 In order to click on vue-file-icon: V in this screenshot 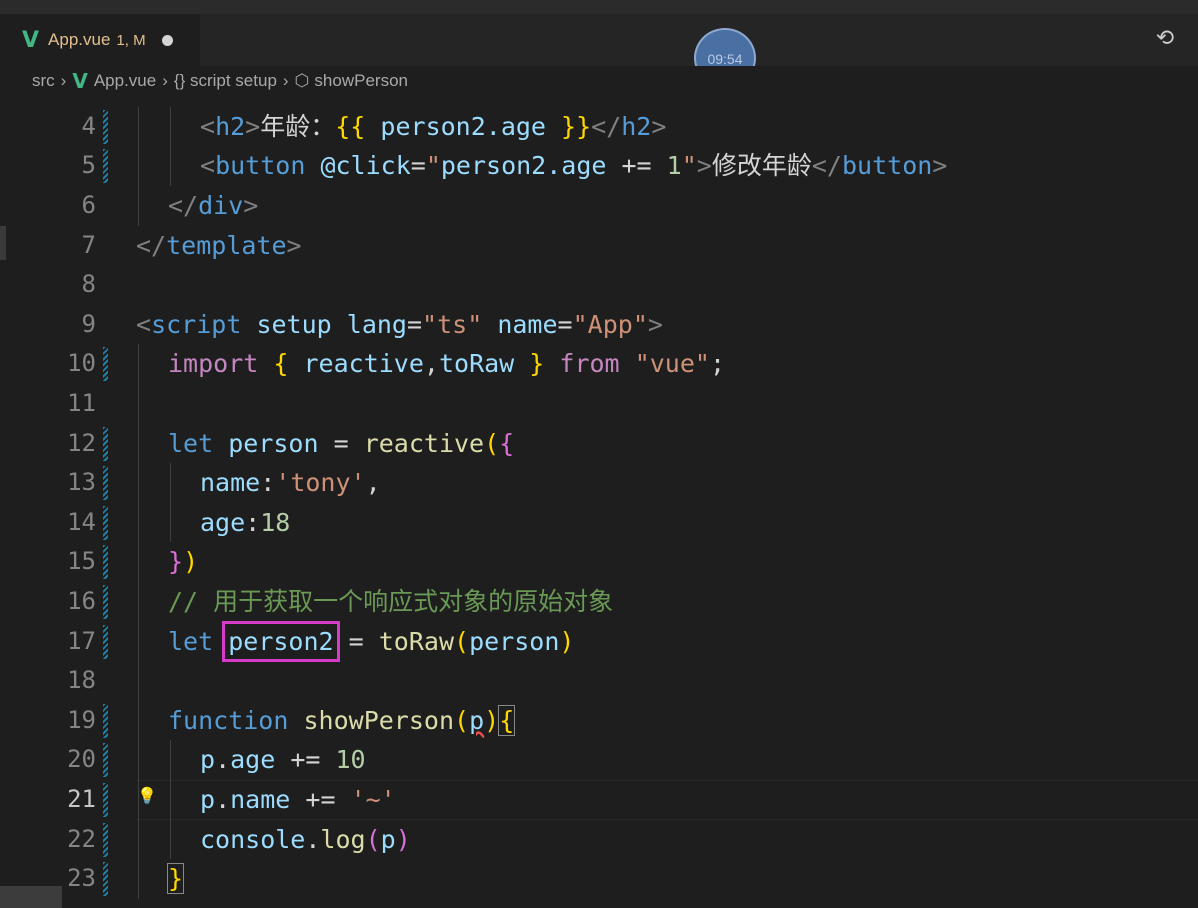, I will do `click(31, 40)`.